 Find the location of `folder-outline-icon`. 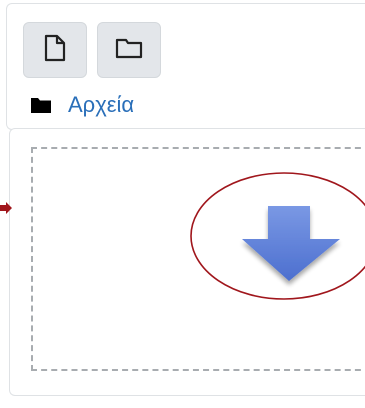

folder-outline-icon is located at coordinates (129, 50).